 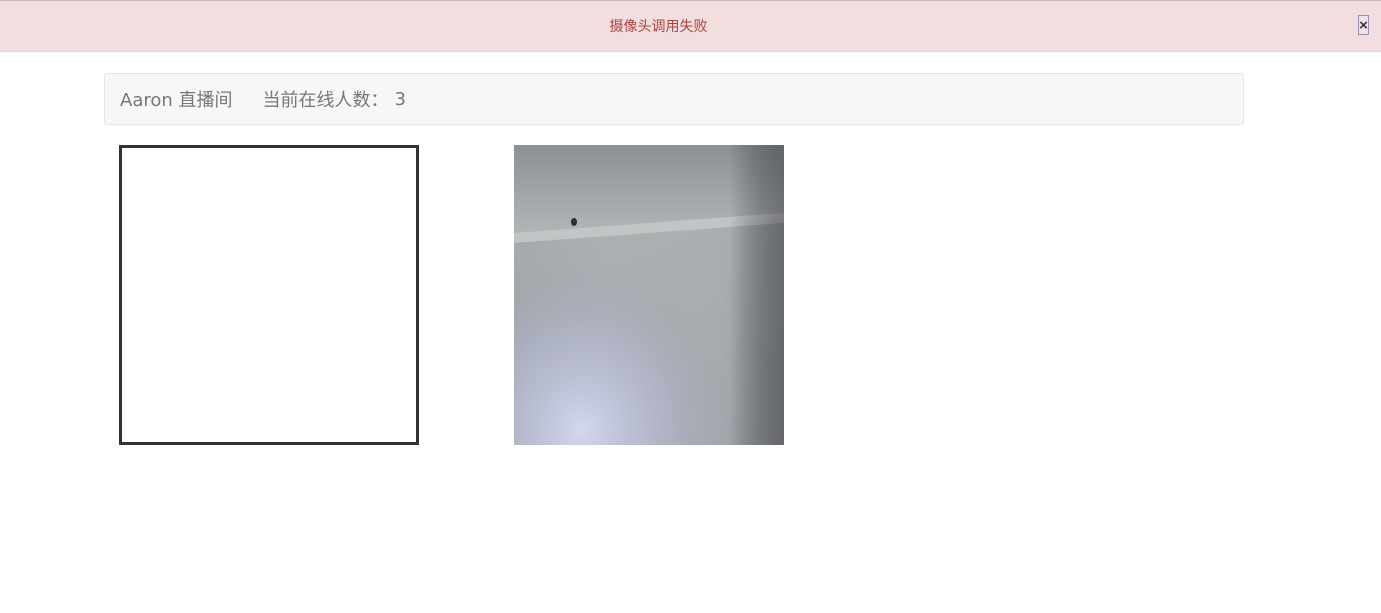 What do you see at coordinates (674, 99) in the screenshot?
I see `room-header: Aaron 直播间 当前在线人数： 3` at bounding box center [674, 99].